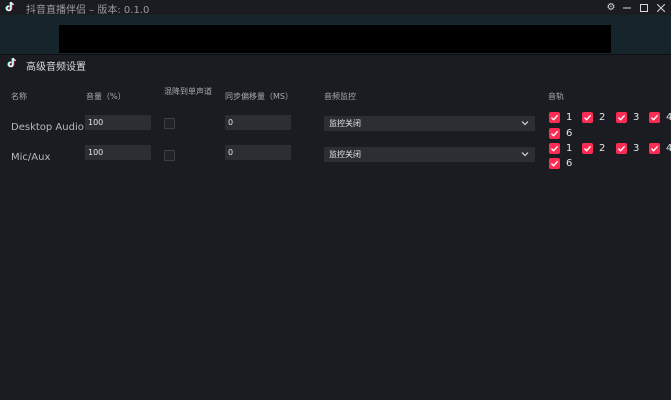 Image resolution: width=671 pixels, height=400 pixels. What do you see at coordinates (340, 96) in the screenshot?
I see `column-header-monitor: 音频监控` at bounding box center [340, 96].